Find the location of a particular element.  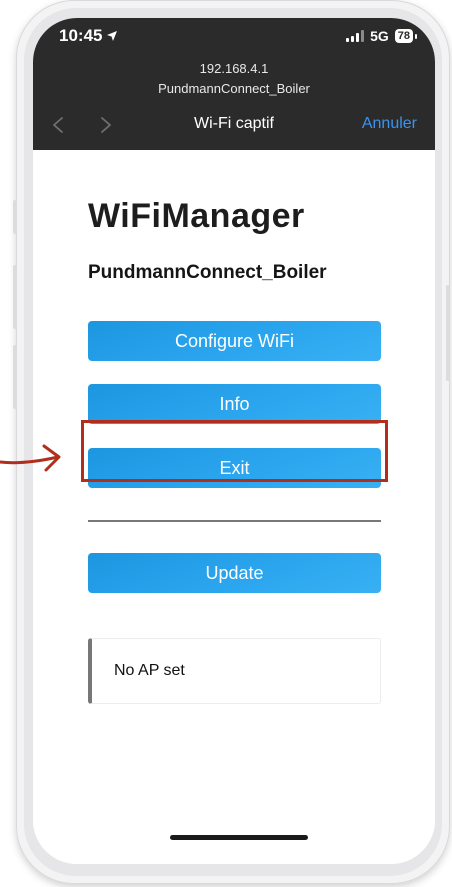

signal-bars-icon is located at coordinates (355, 36).